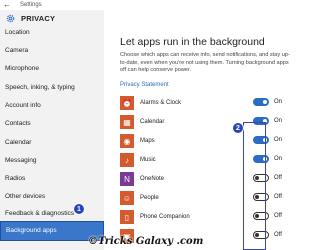  Describe the element at coordinates (161, 103) in the screenshot. I see `app-name: Alarms & Clock` at that location.